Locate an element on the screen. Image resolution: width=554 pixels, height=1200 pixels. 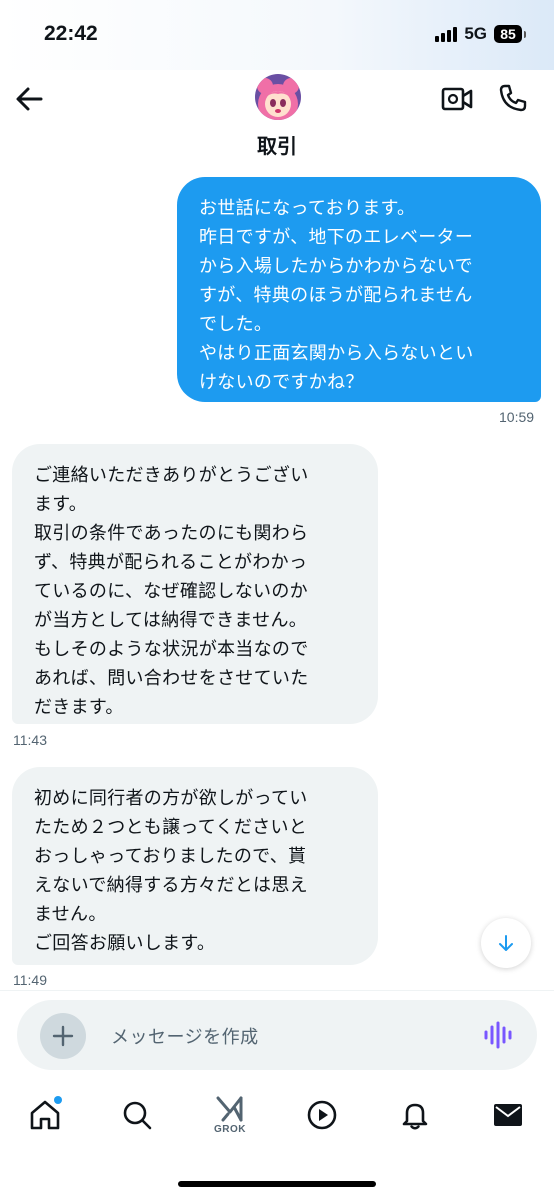
tab-search is located at coordinates (137, 1115).